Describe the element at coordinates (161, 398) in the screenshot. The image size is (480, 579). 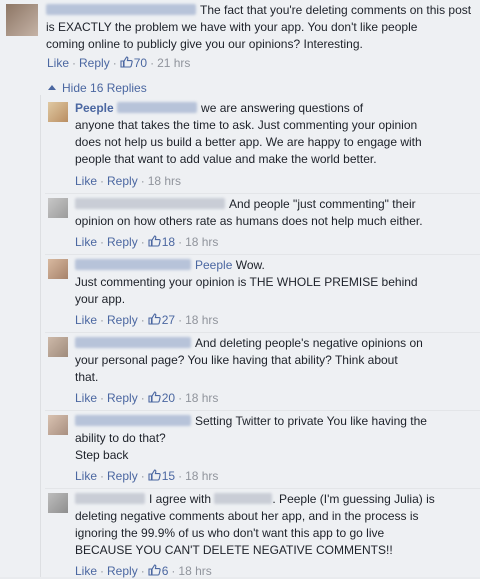
I see `like-count: 20` at that location.